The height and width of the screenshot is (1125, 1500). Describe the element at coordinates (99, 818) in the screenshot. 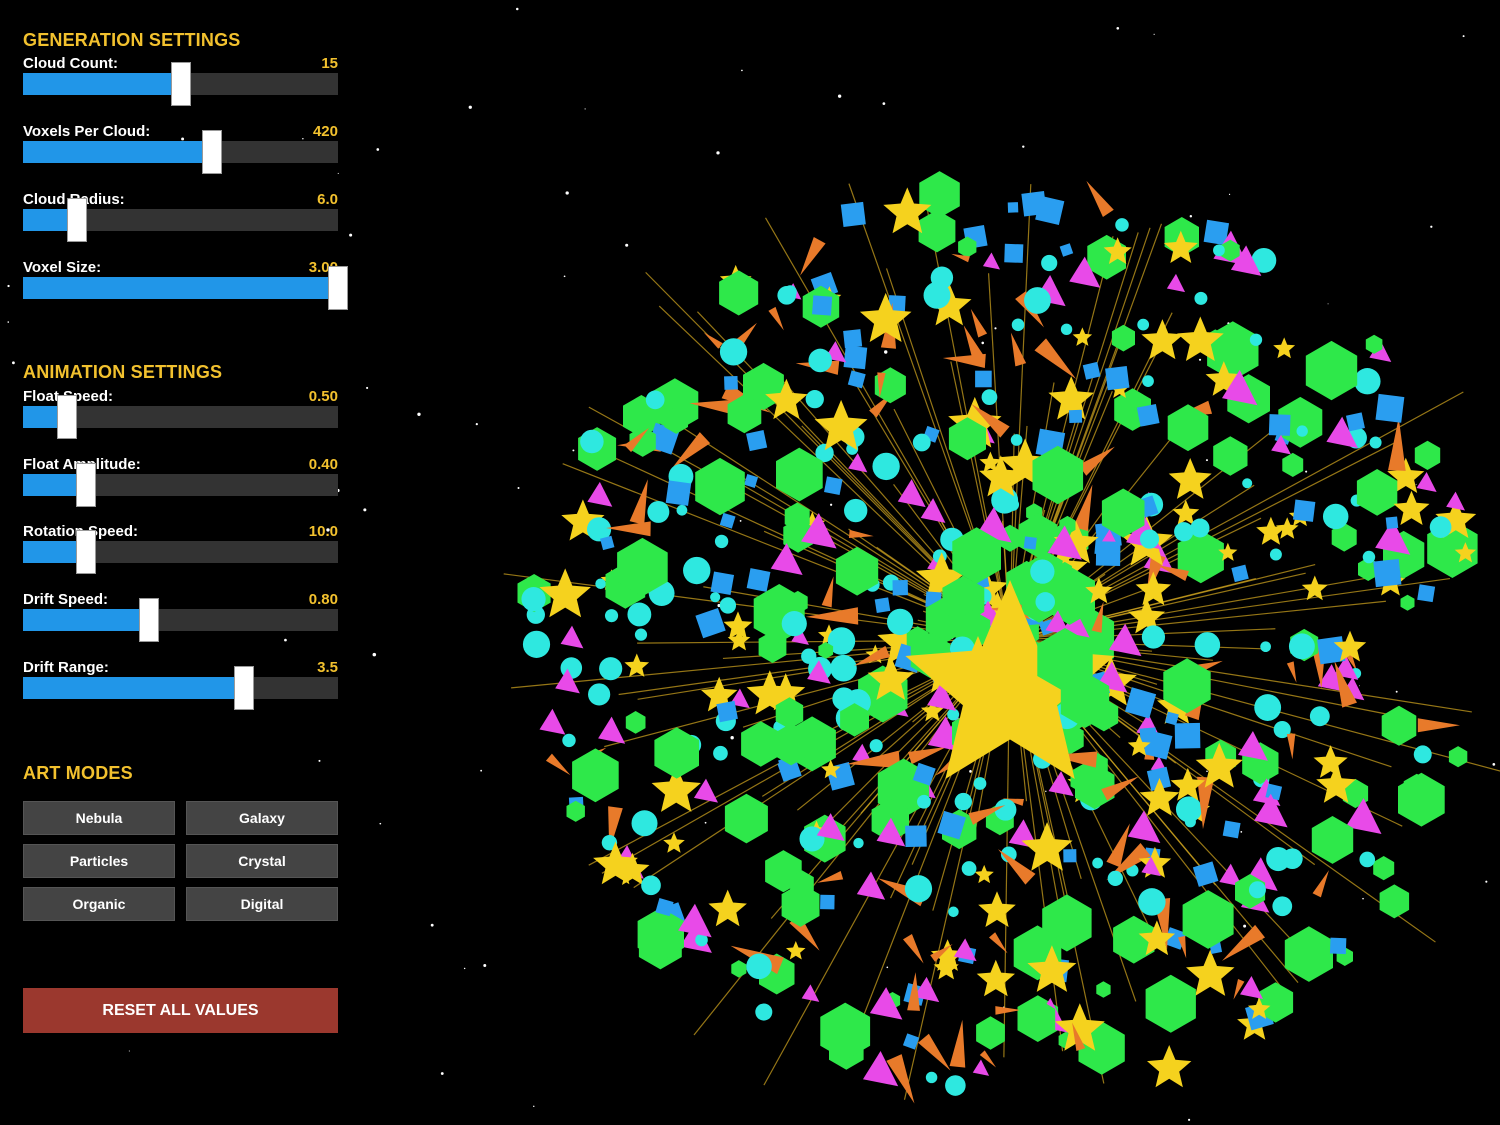

I see `mode-nebula-button: Nebula` at that location.